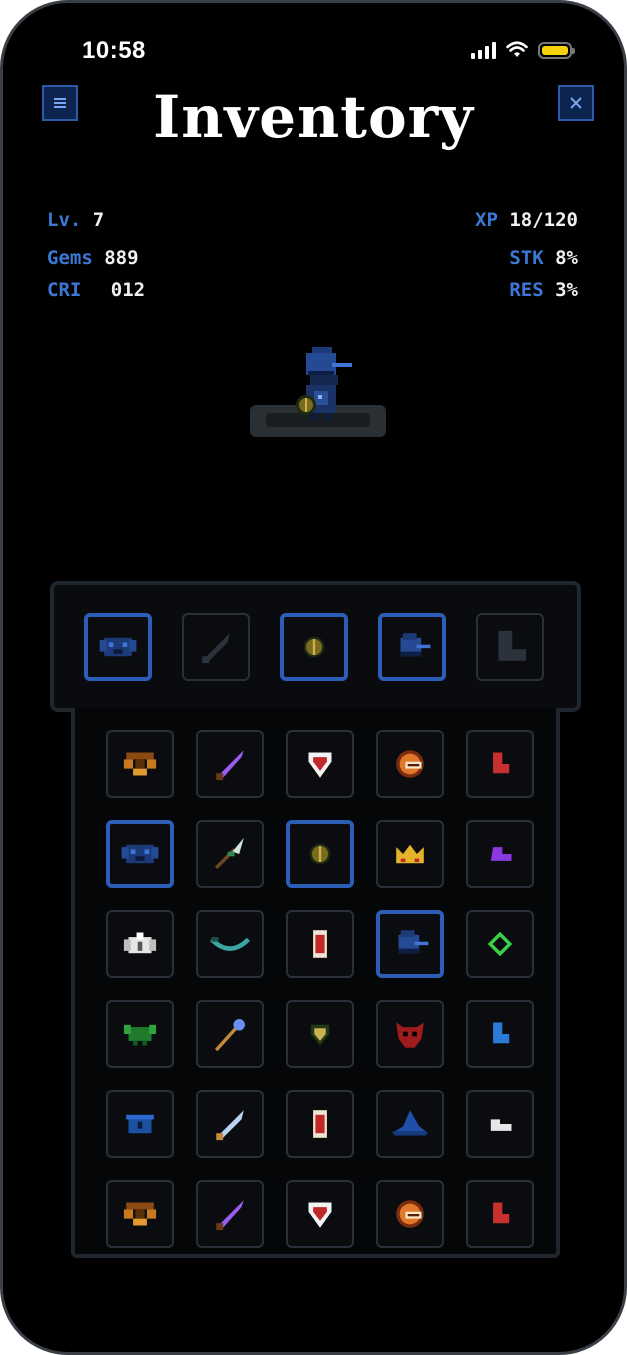  What do you see at coordinates (324, 384) in the screenshot?
I see `knight-character-icon` at bounding box center [324, 384].